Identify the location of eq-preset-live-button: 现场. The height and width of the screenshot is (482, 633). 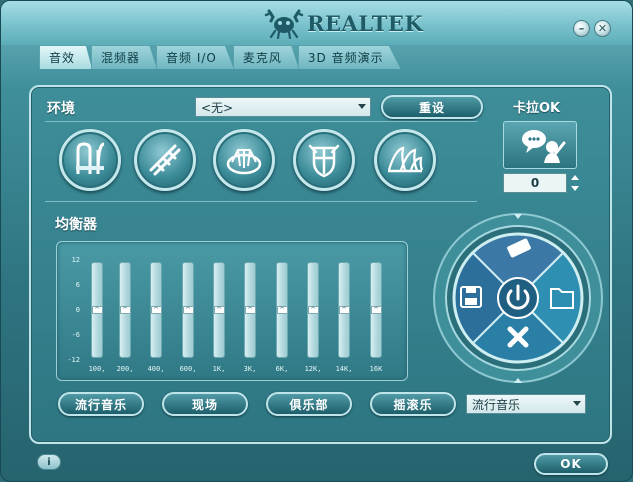
(205, 404).